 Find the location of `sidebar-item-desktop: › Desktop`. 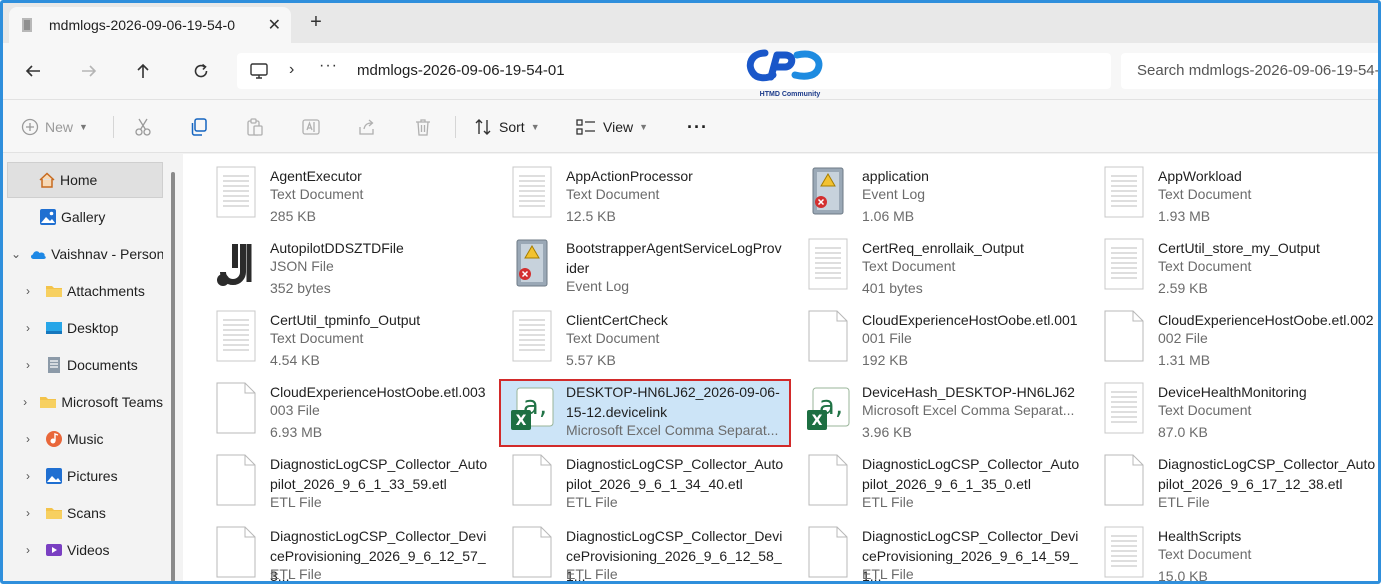

sidebar-item-desktop: › Desktop is located at coordinates (83, 328).